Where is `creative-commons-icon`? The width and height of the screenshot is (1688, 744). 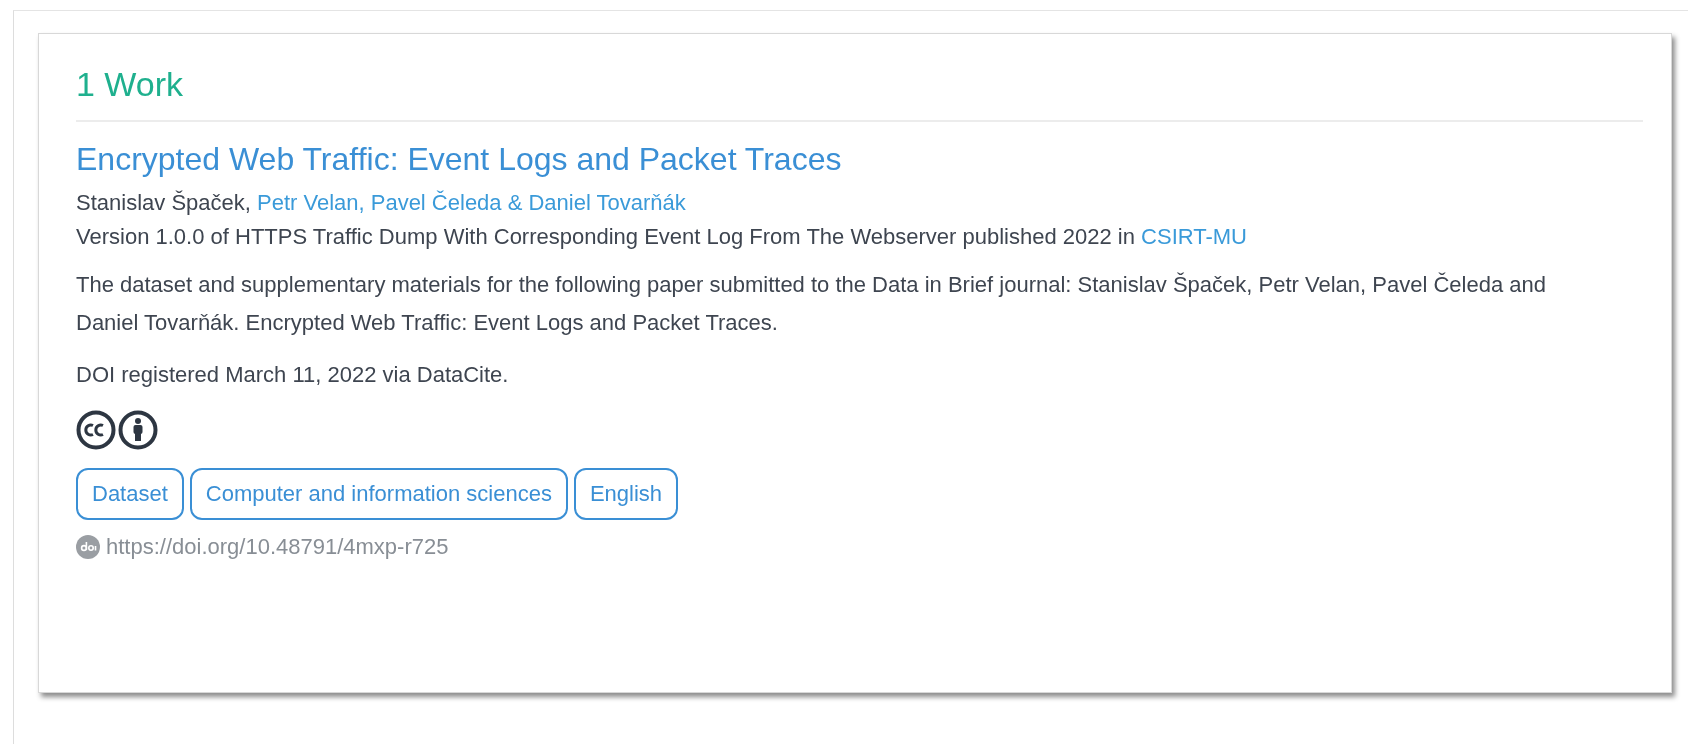
creative-commons-icon is located at coordinates (96, 430).